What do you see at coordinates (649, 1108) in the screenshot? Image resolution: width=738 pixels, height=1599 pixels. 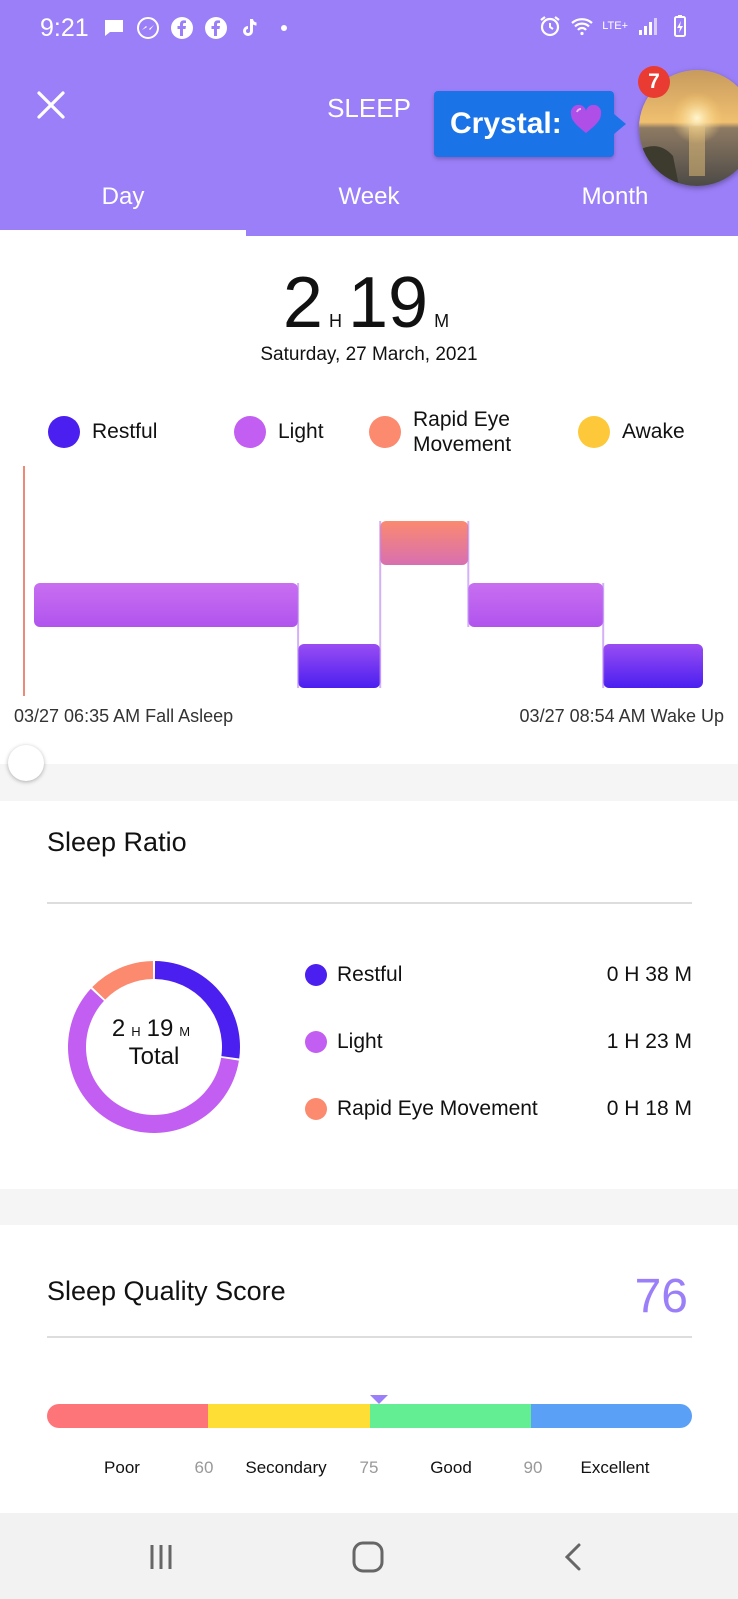 I see `ratio-rem-value: 0 H 18 M` at bounding box center [649, 1108].